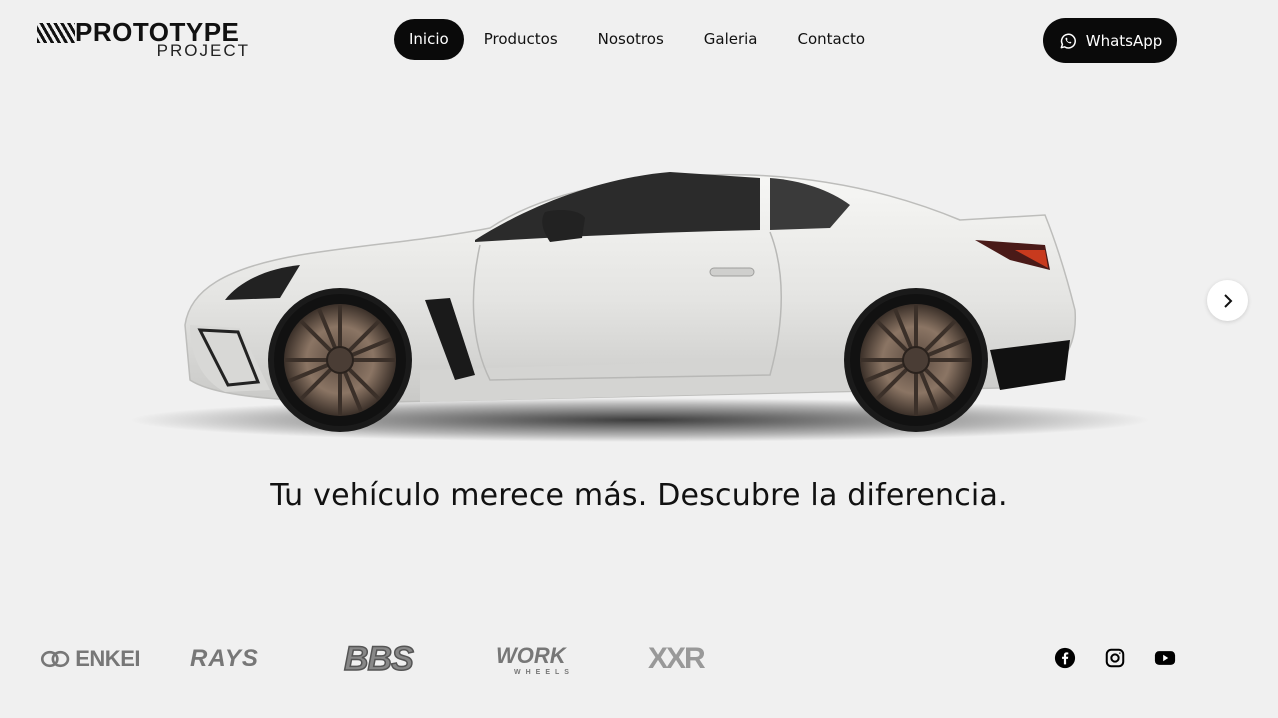 Image resolution: width=1278 pixels, height=718 pixels. Describe the element at coordinates (1068, 41) in the screenshot. I see `whatsapp-icon` at that location.